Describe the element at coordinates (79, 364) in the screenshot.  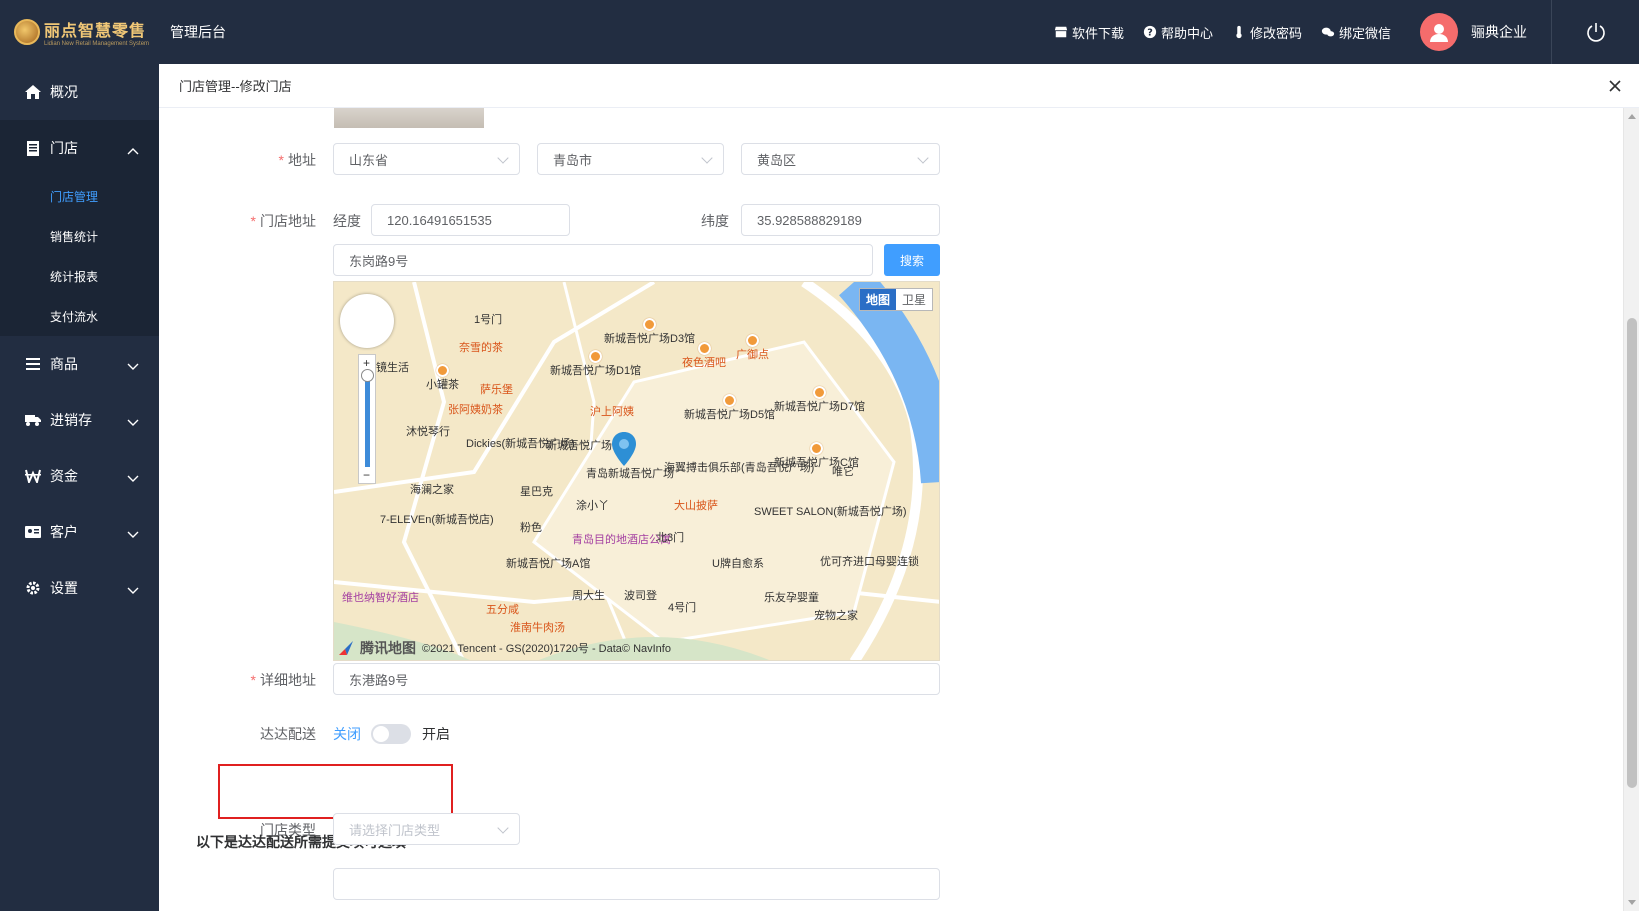
I see `sidebar-item-products: 商品` at that location.